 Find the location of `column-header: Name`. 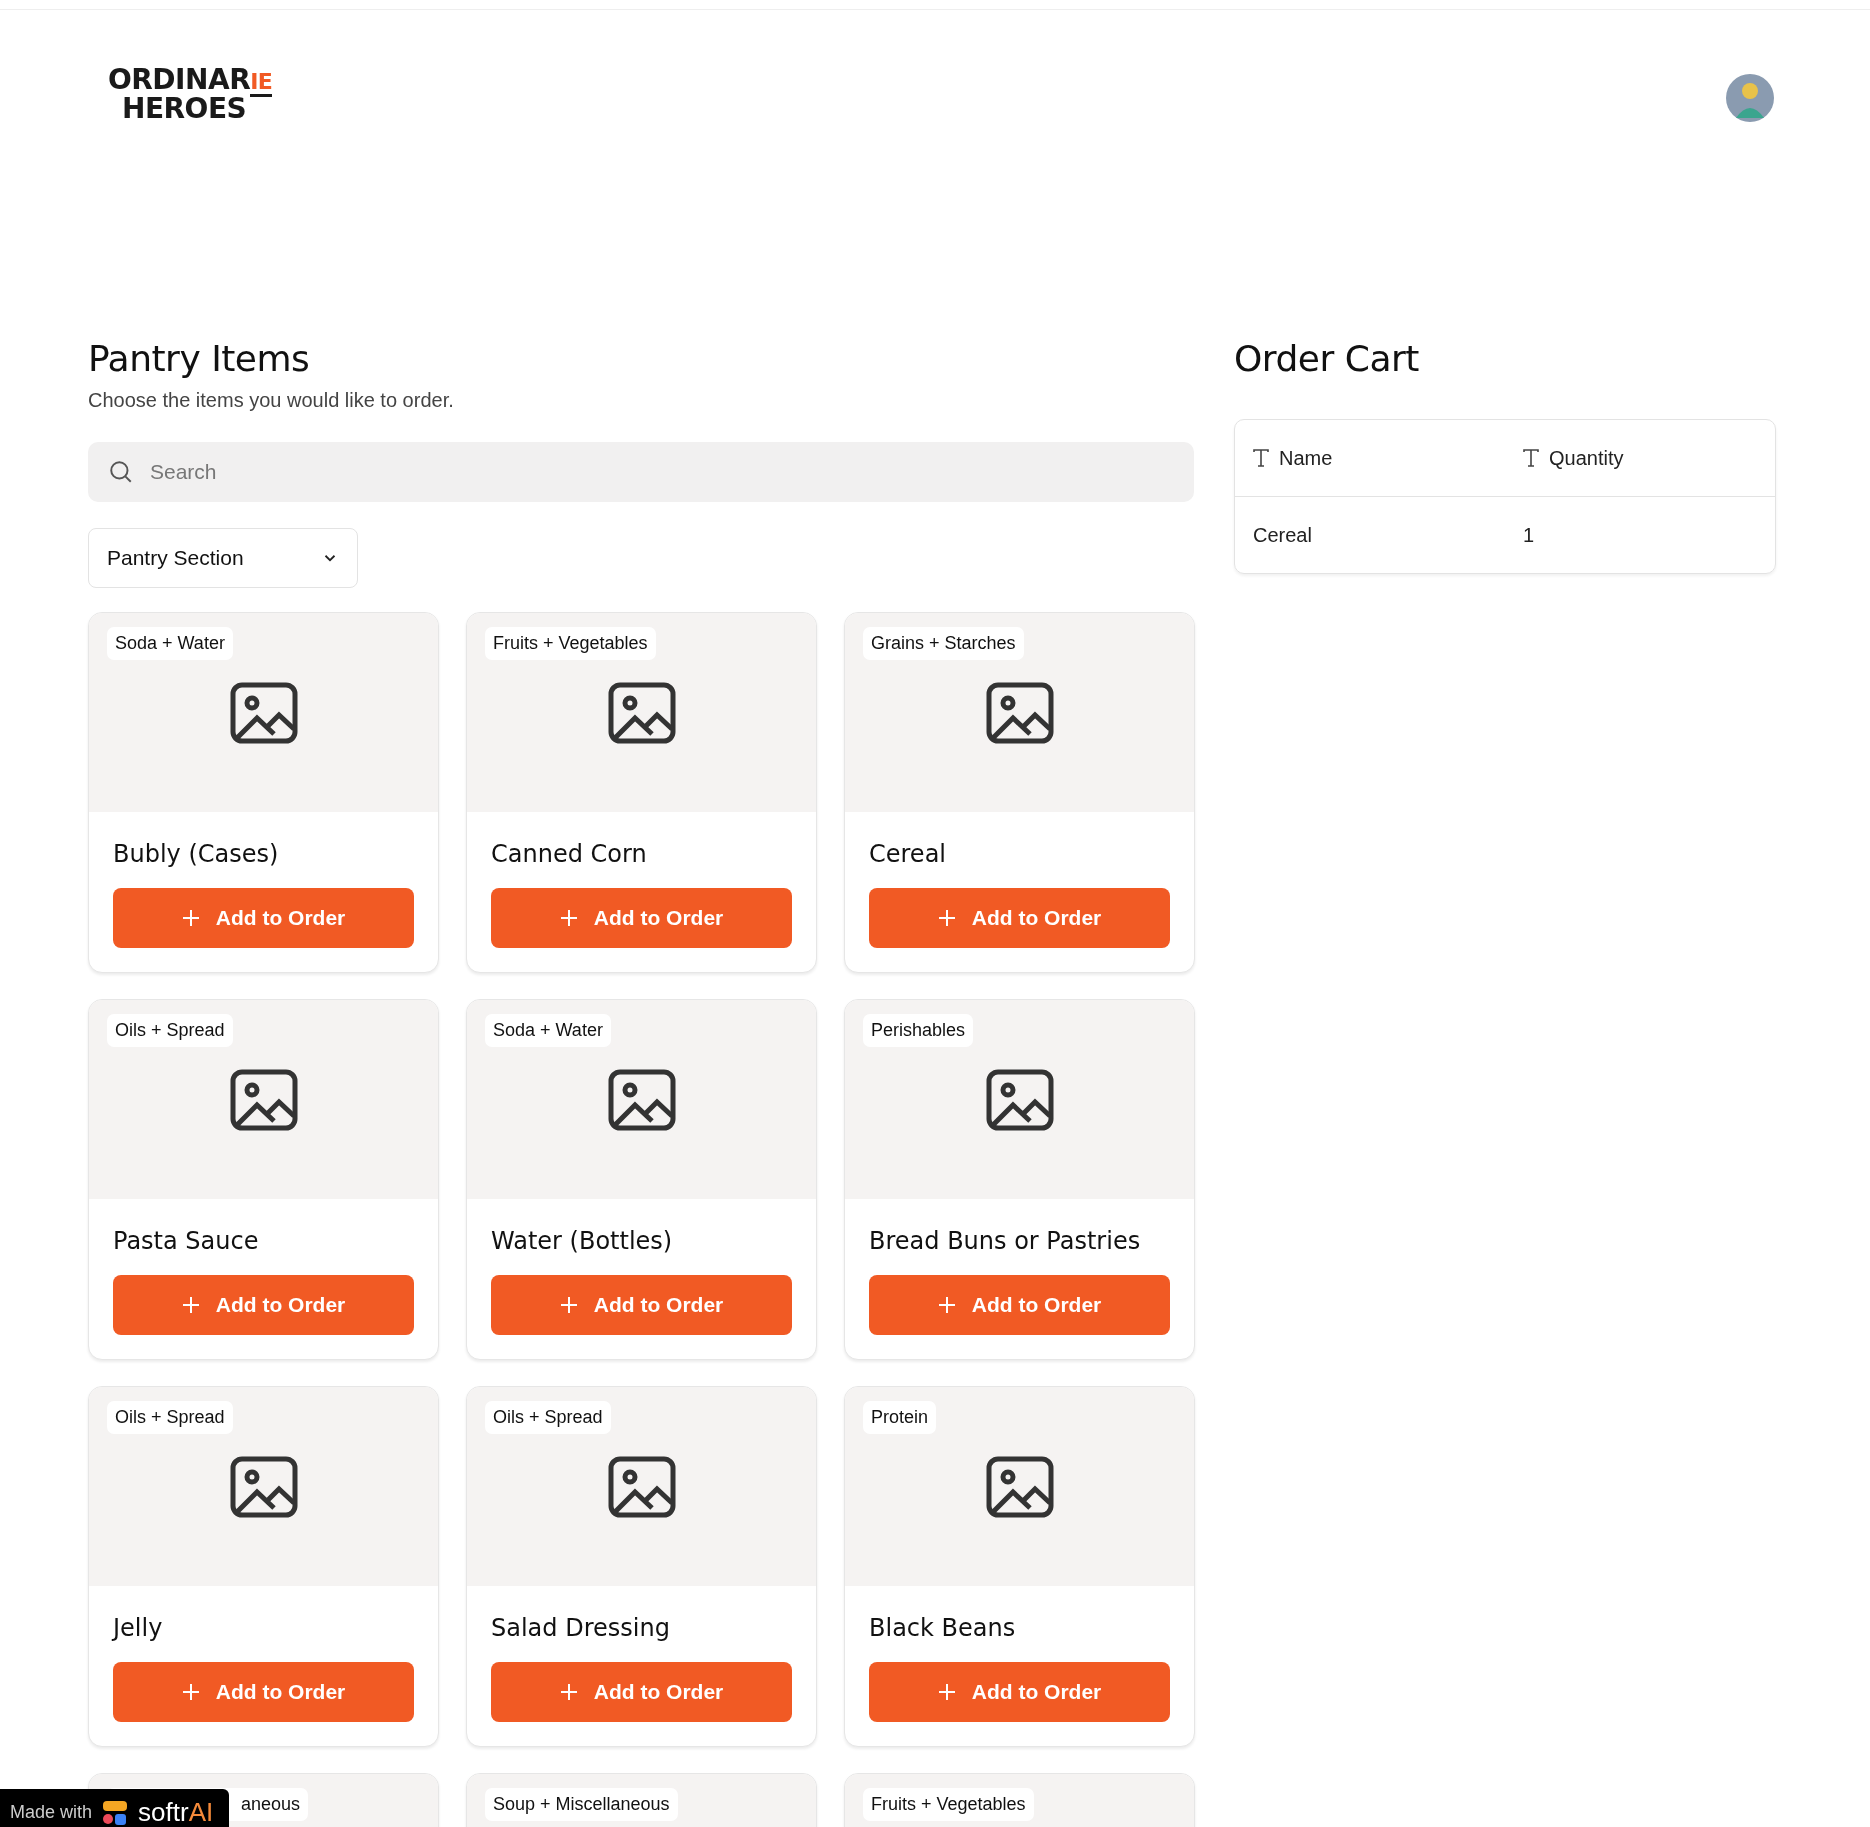

column-header: Name is located at coordinates (1306, 458).